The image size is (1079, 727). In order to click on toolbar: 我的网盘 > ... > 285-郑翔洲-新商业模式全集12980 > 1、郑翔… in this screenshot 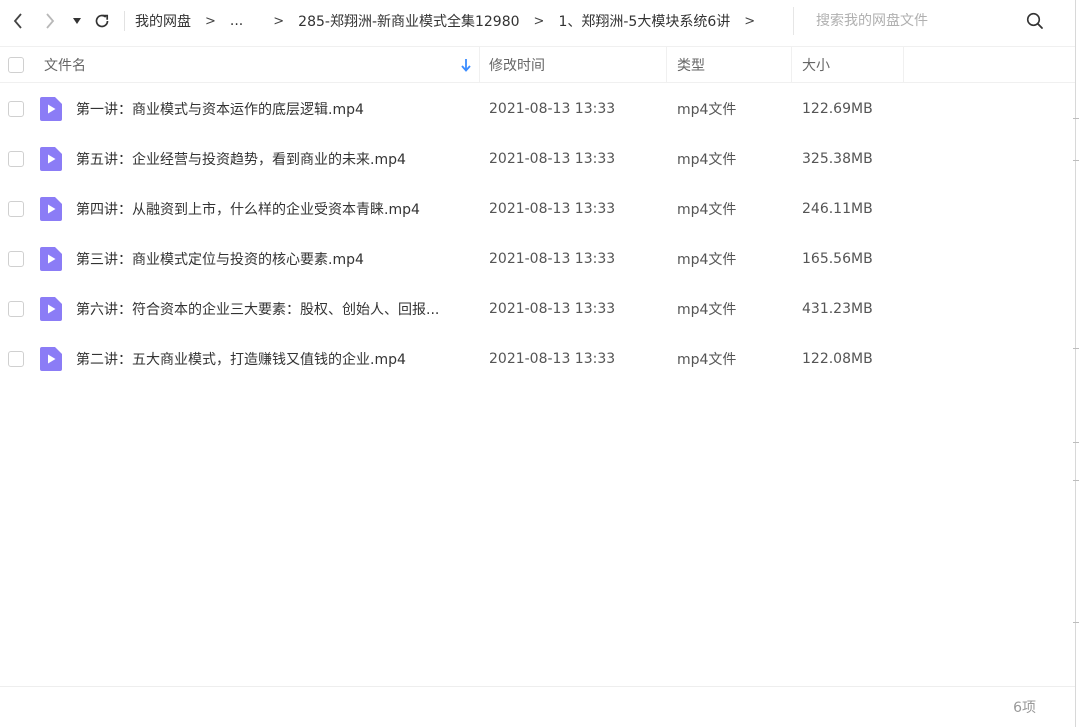, I will do `click(539, 21)`.